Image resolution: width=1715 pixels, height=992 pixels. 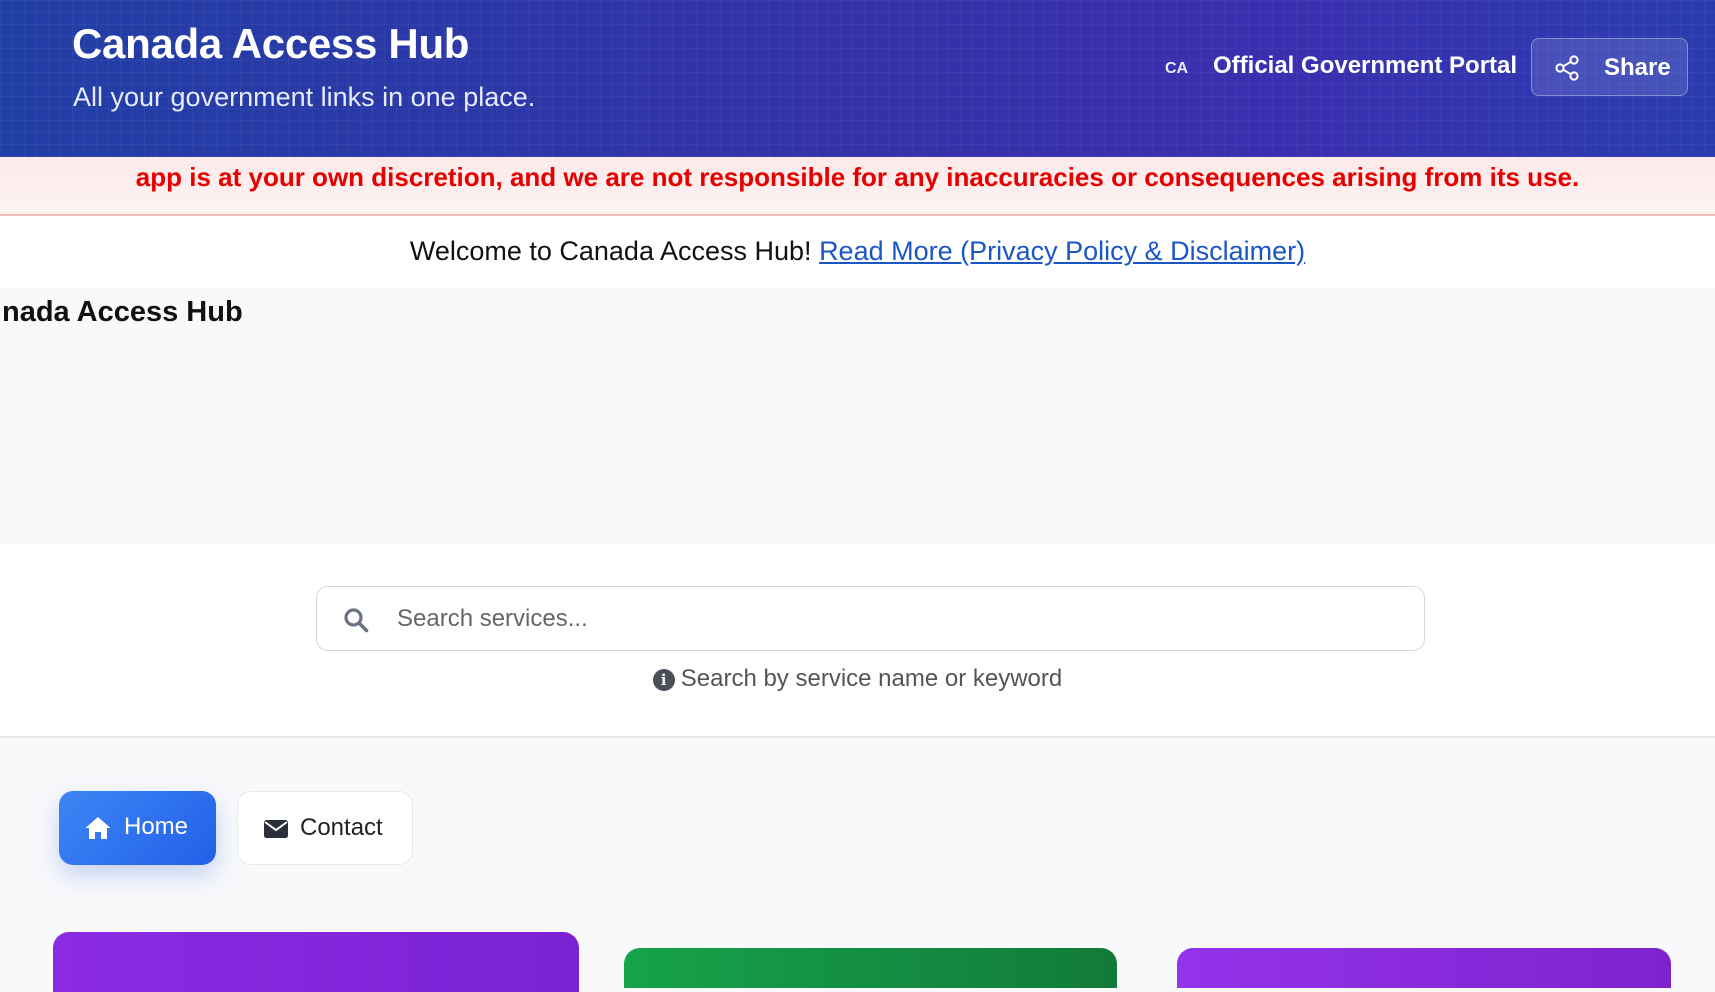 I want to click on search-box, so click(x=870, y=618).